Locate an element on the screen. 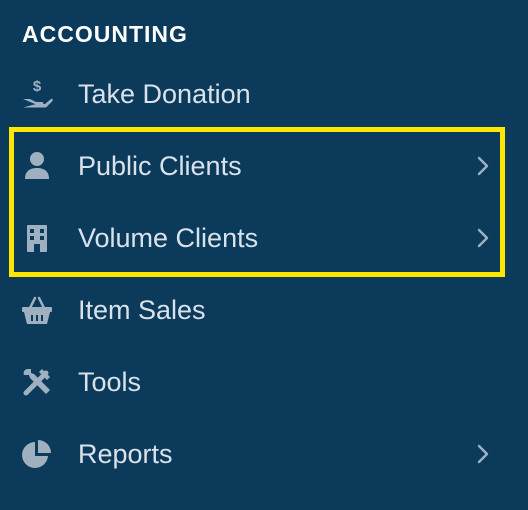  sidebar-item-volume-clients: Volume Clients is located at coordinates (264, 238).